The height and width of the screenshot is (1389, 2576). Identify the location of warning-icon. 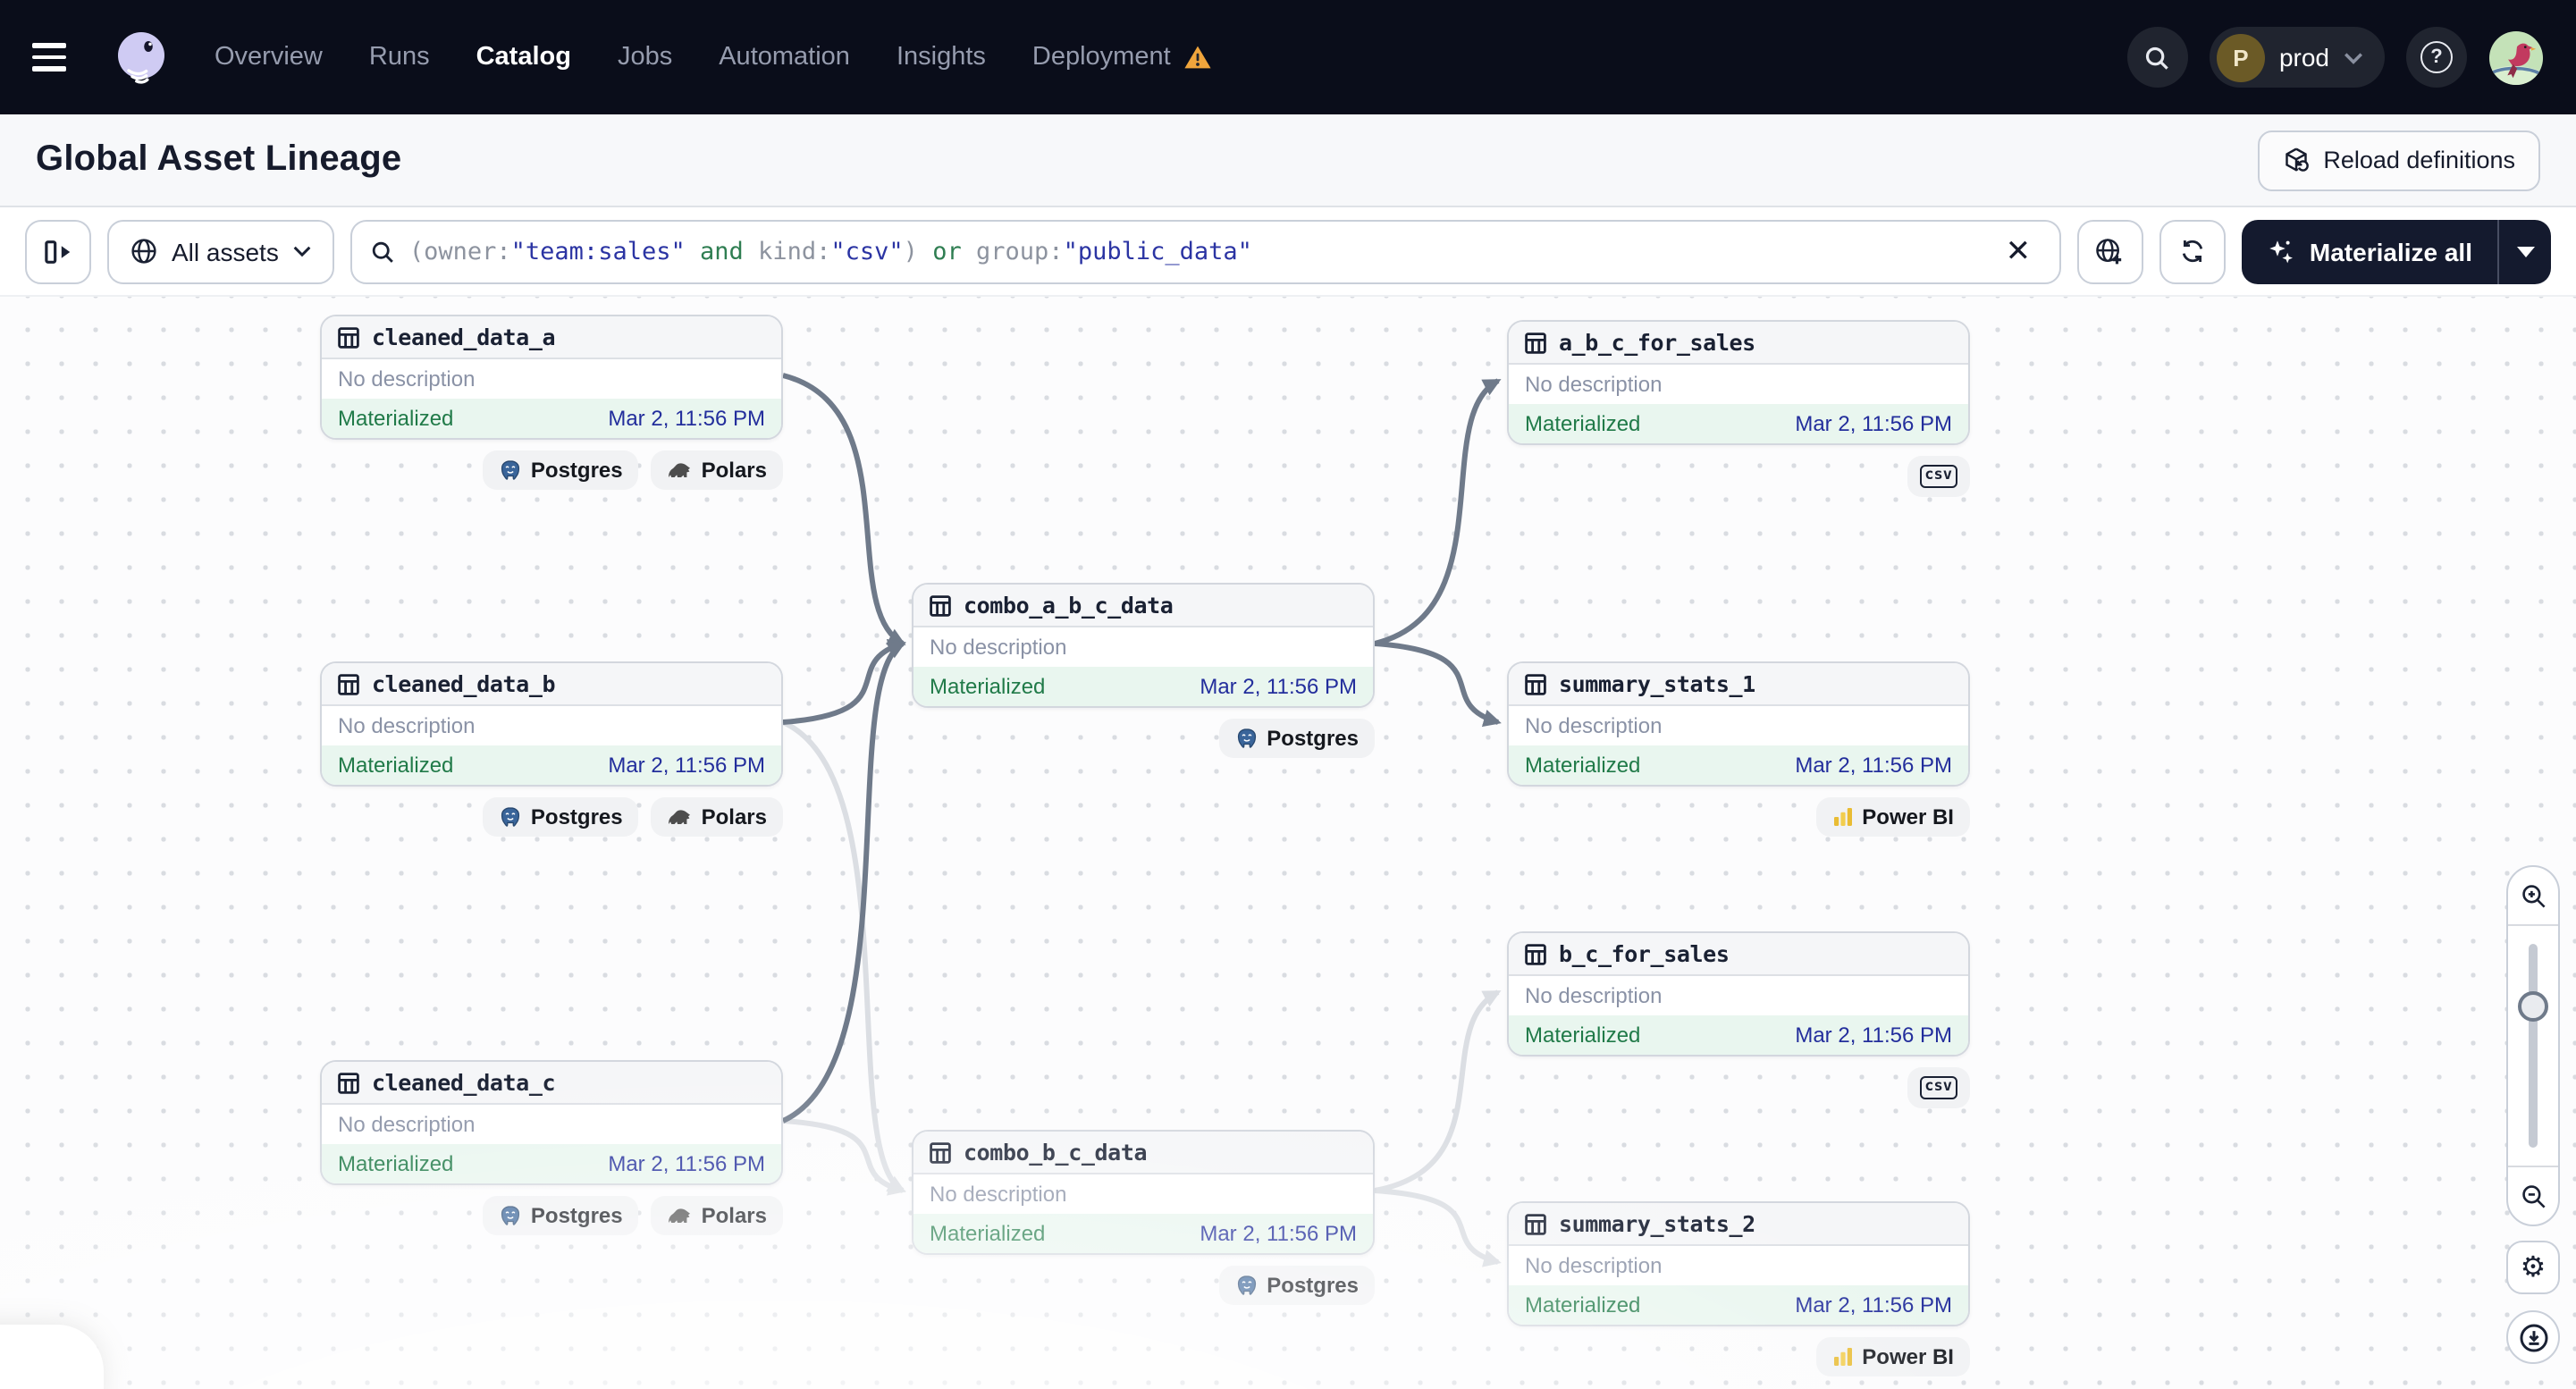
(1198, 57).